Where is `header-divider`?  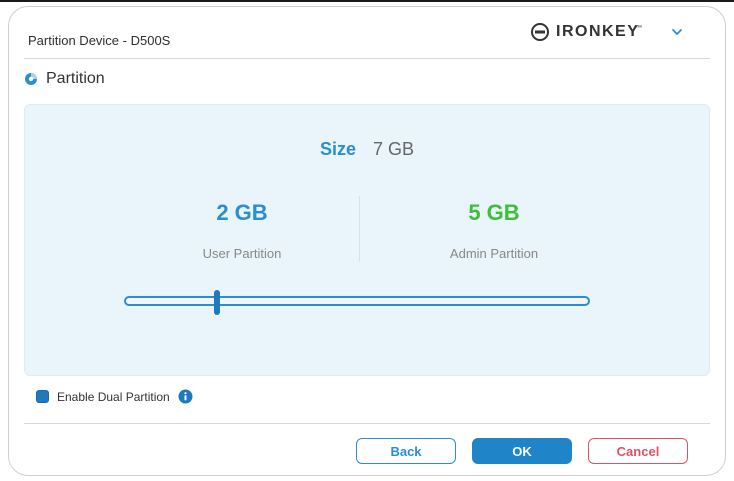 header-divider is located at coordinates (367, 58).